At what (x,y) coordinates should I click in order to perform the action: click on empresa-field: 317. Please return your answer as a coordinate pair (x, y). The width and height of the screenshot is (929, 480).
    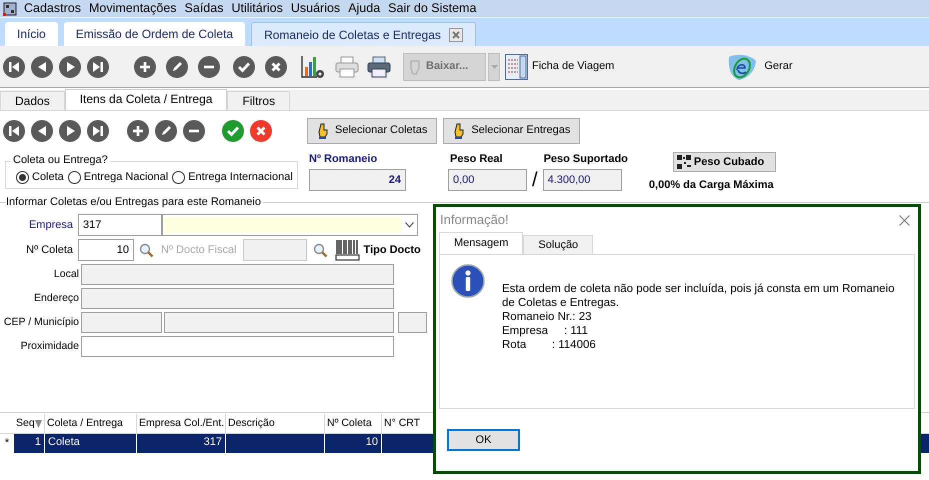
    Looking at the image, I should click on (120, 225).